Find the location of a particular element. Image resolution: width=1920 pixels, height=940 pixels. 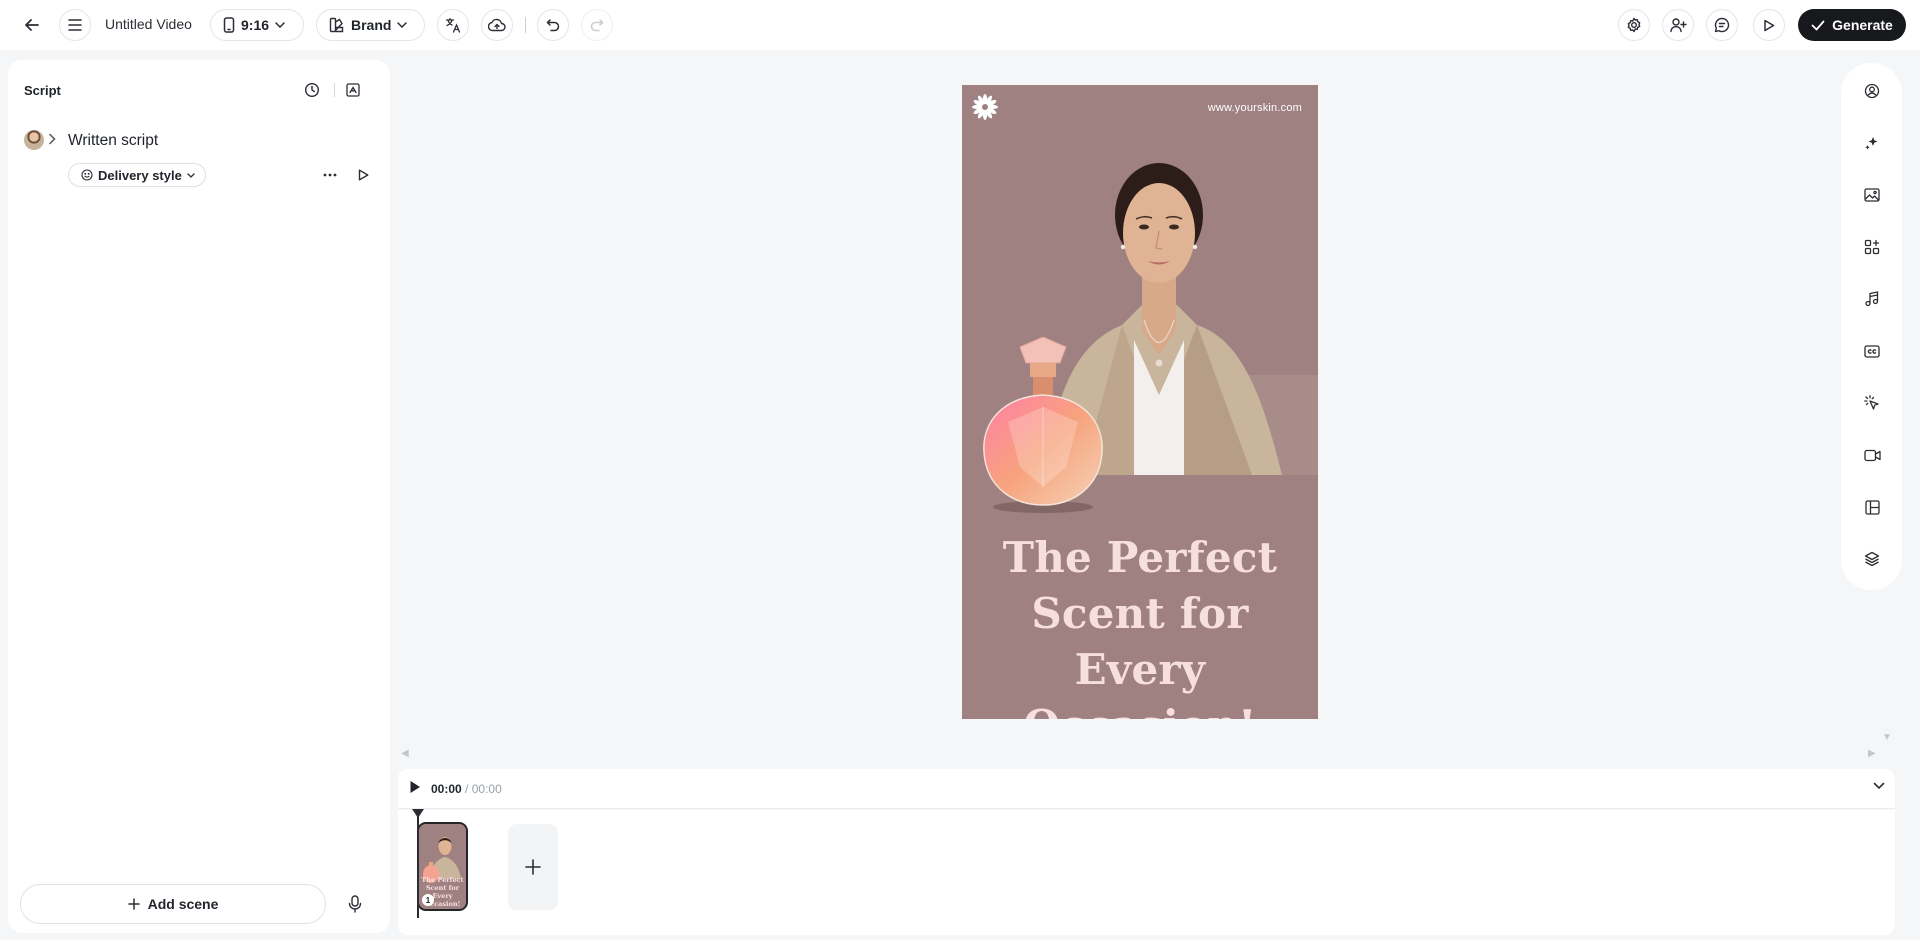

menu-icon is located at coordinates (75, 25).